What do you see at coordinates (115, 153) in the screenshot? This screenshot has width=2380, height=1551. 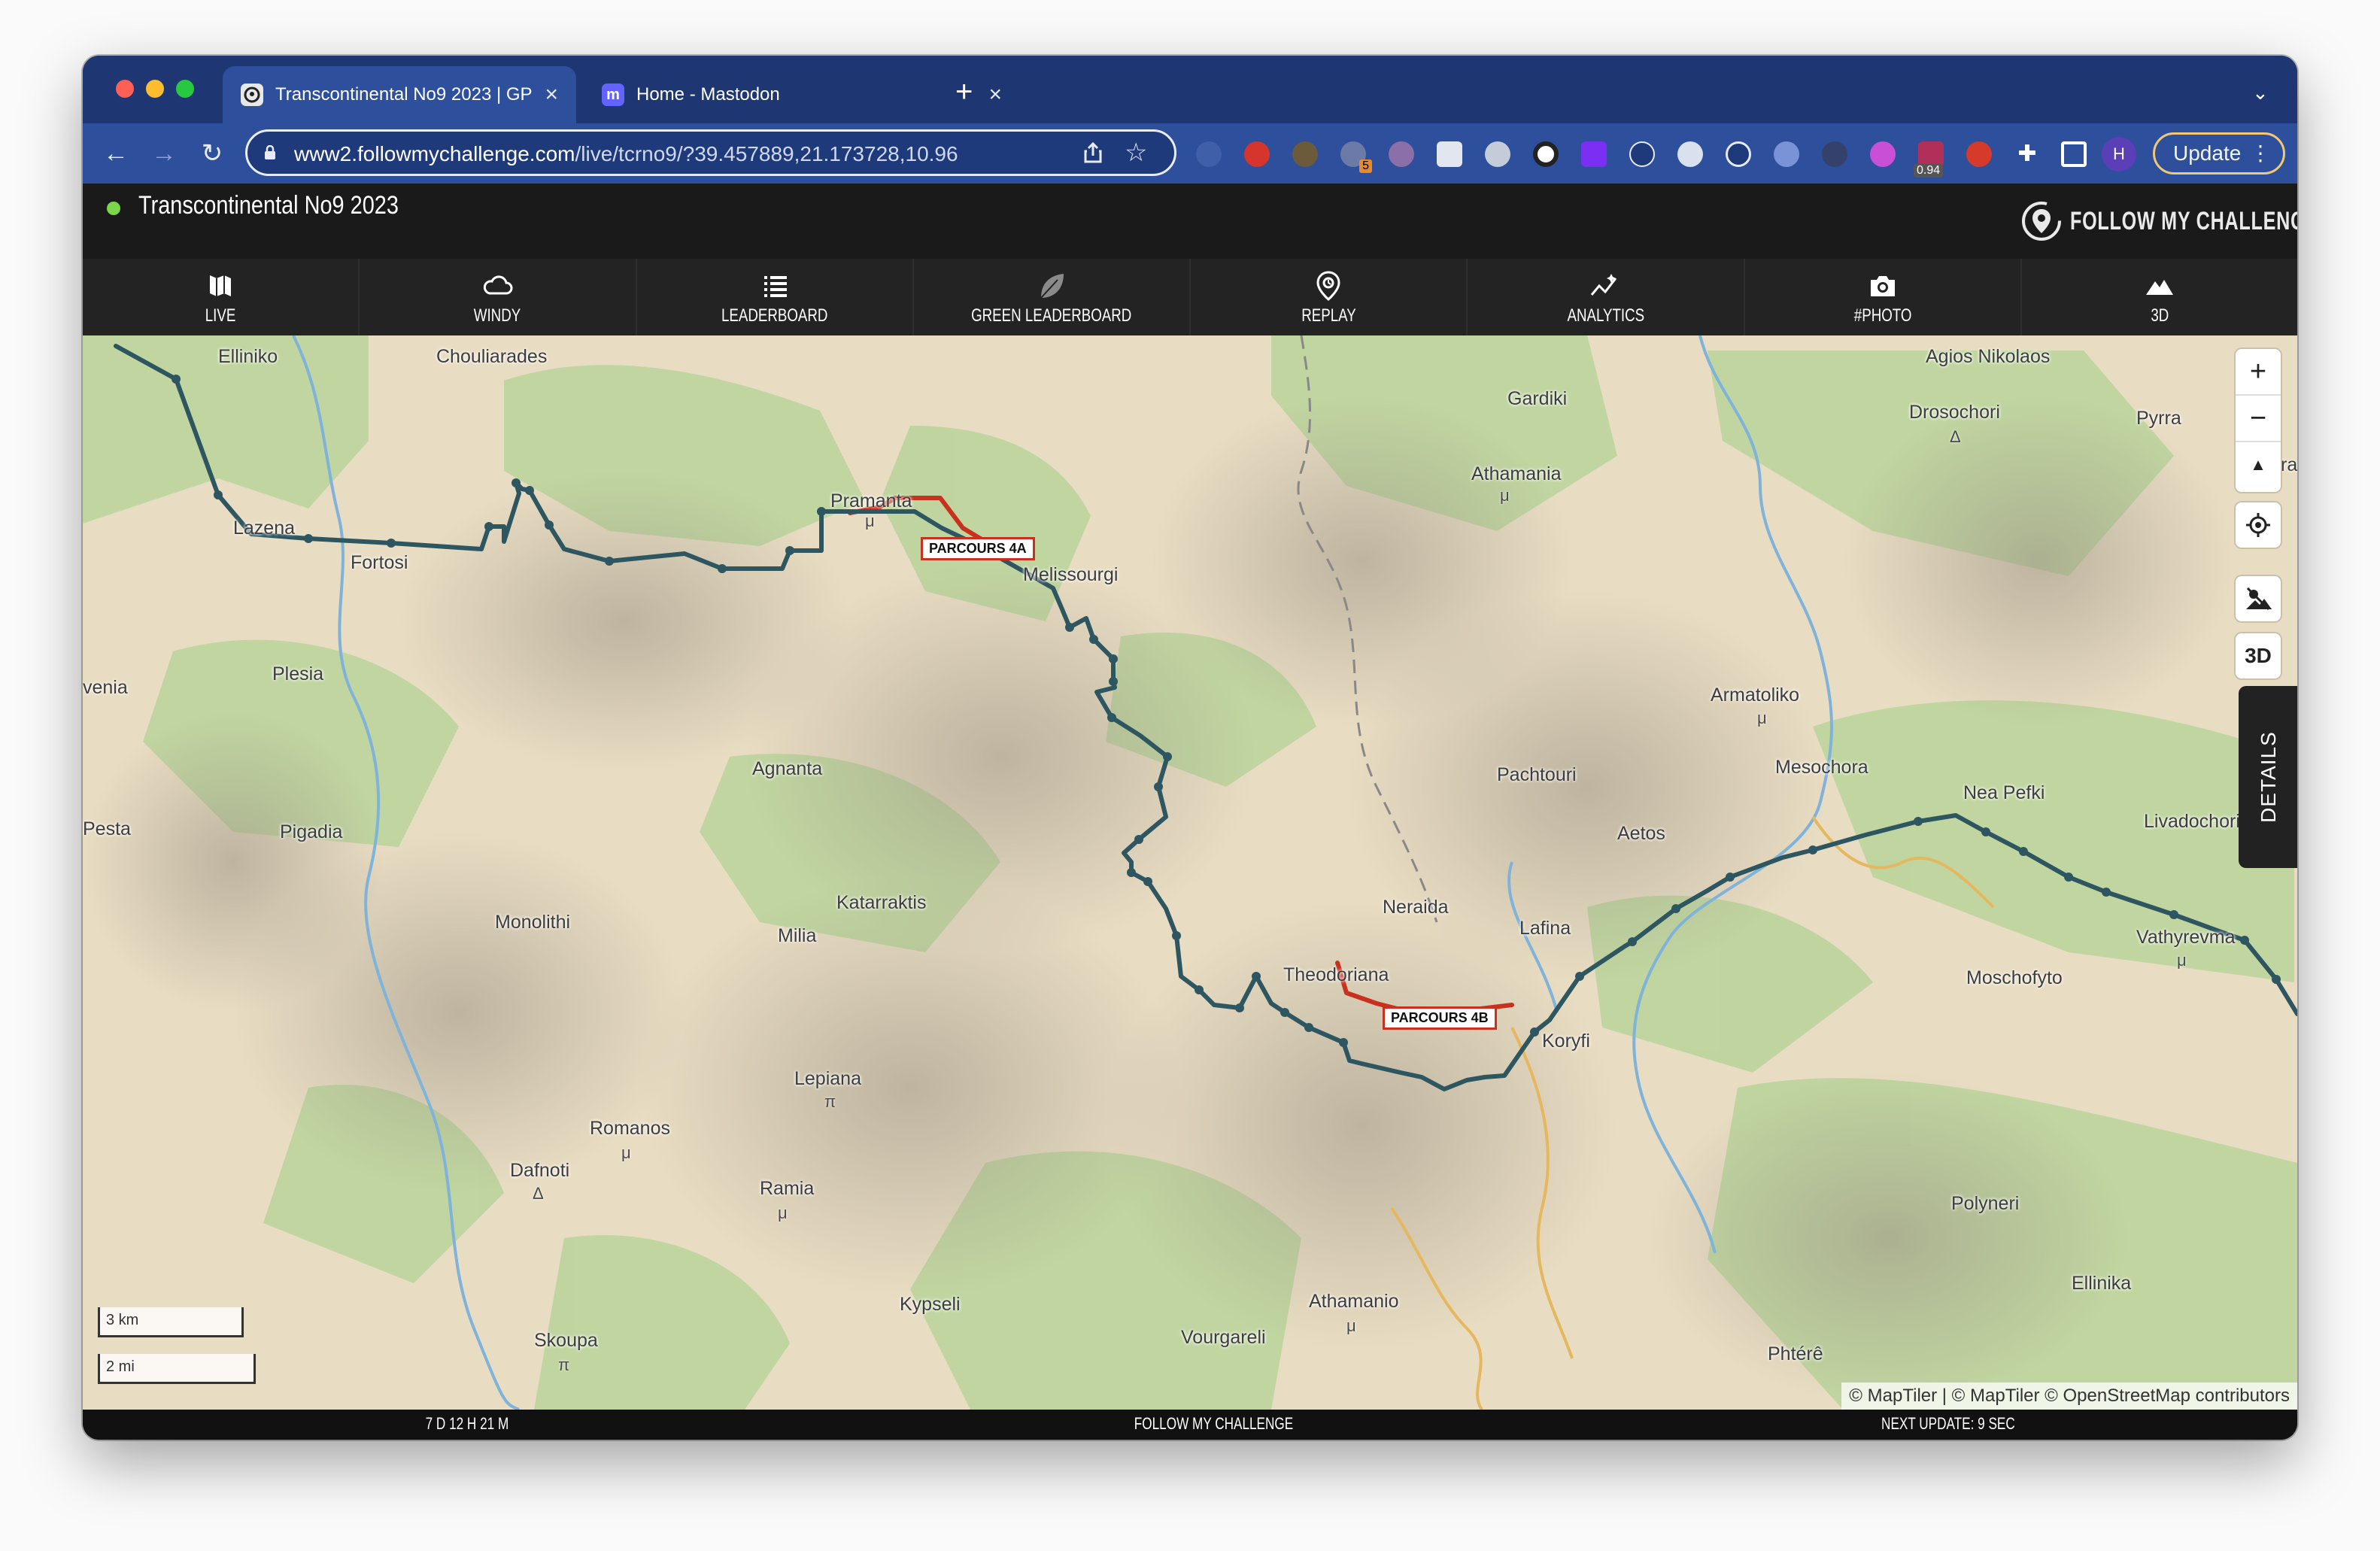 I see `back-arrow-icon: ←` at bounding box center [115, 153].